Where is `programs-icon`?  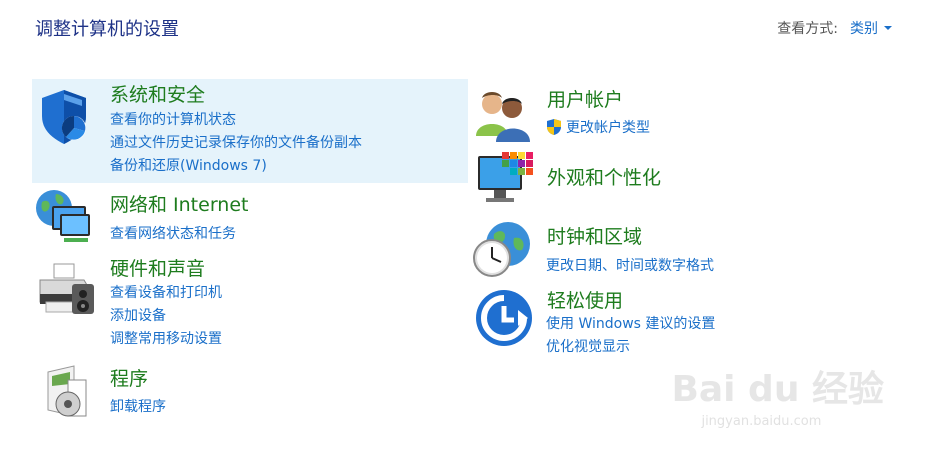
programs-icon is located at coordinates (68, 392).